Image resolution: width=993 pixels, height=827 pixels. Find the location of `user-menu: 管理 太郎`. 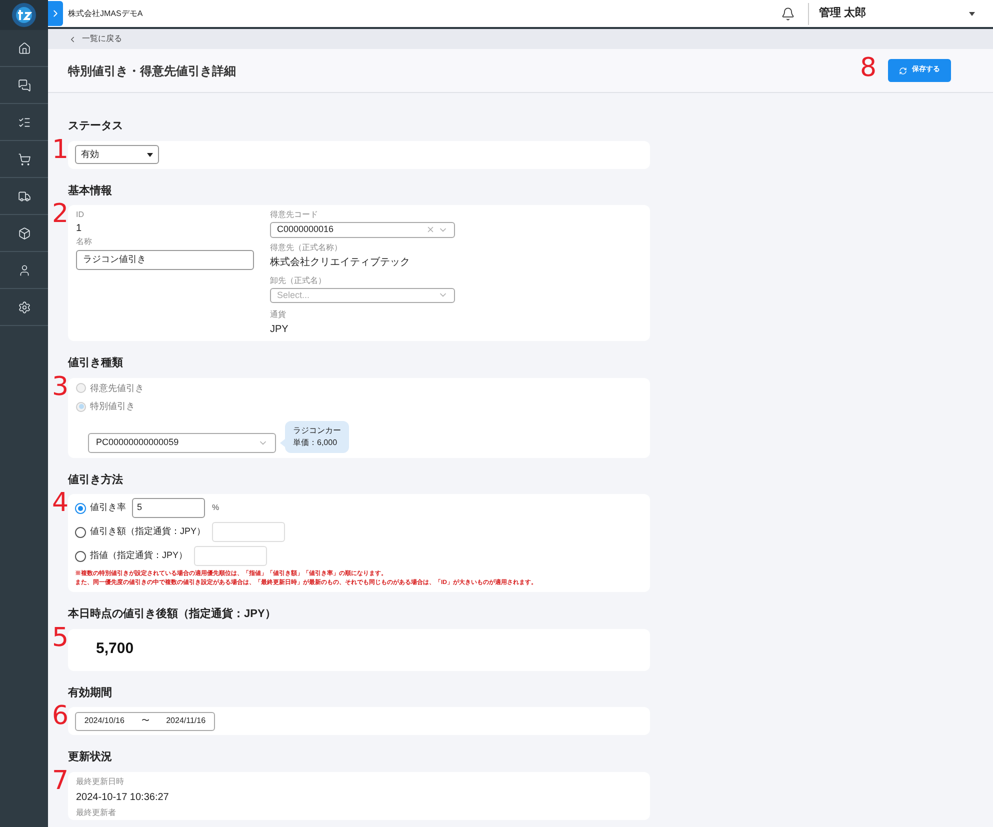

user-menu: 管理 太郎 is located at coordinates (904, 13).